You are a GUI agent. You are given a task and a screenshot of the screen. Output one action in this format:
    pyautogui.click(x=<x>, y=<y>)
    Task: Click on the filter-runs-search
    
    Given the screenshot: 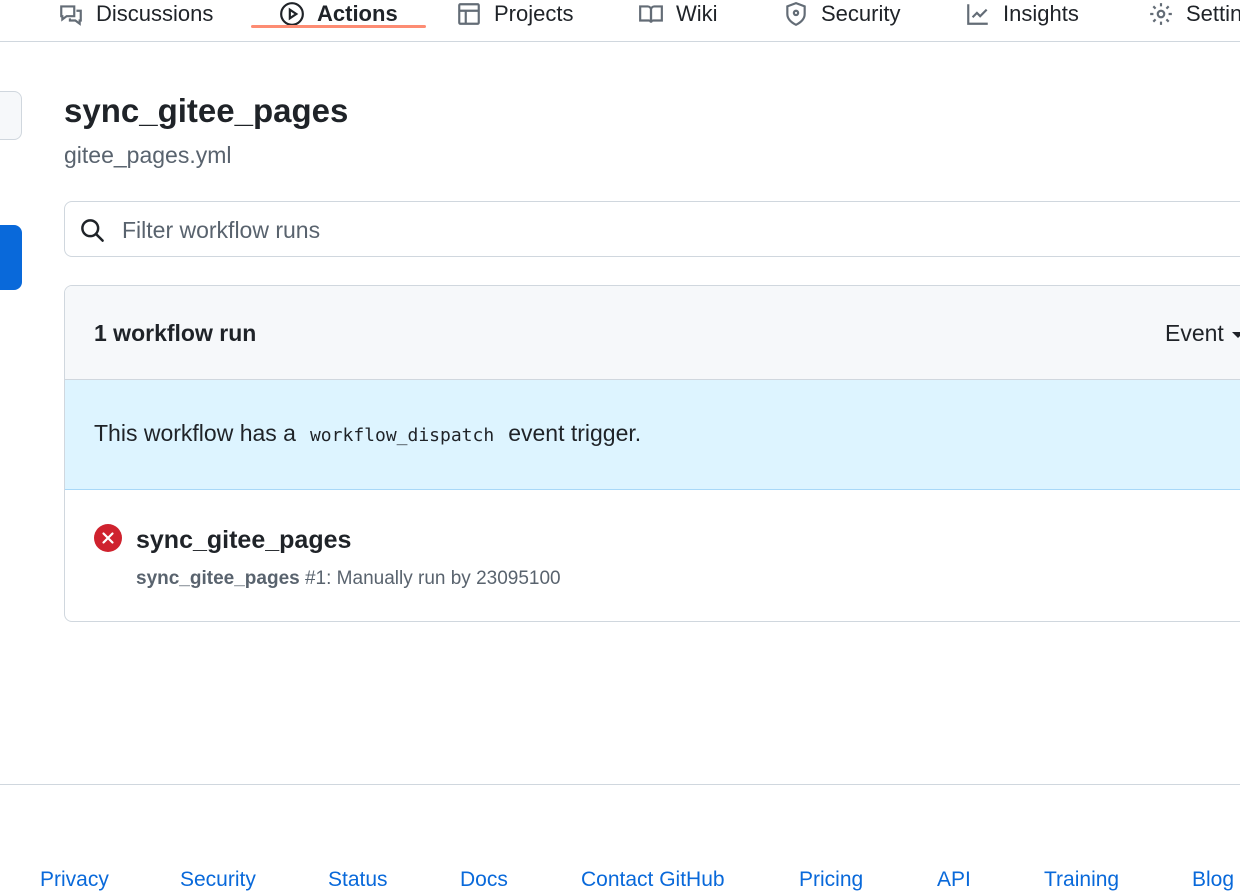 What is the action you would take?
    pyautogui.click(x=652, y=229)
    